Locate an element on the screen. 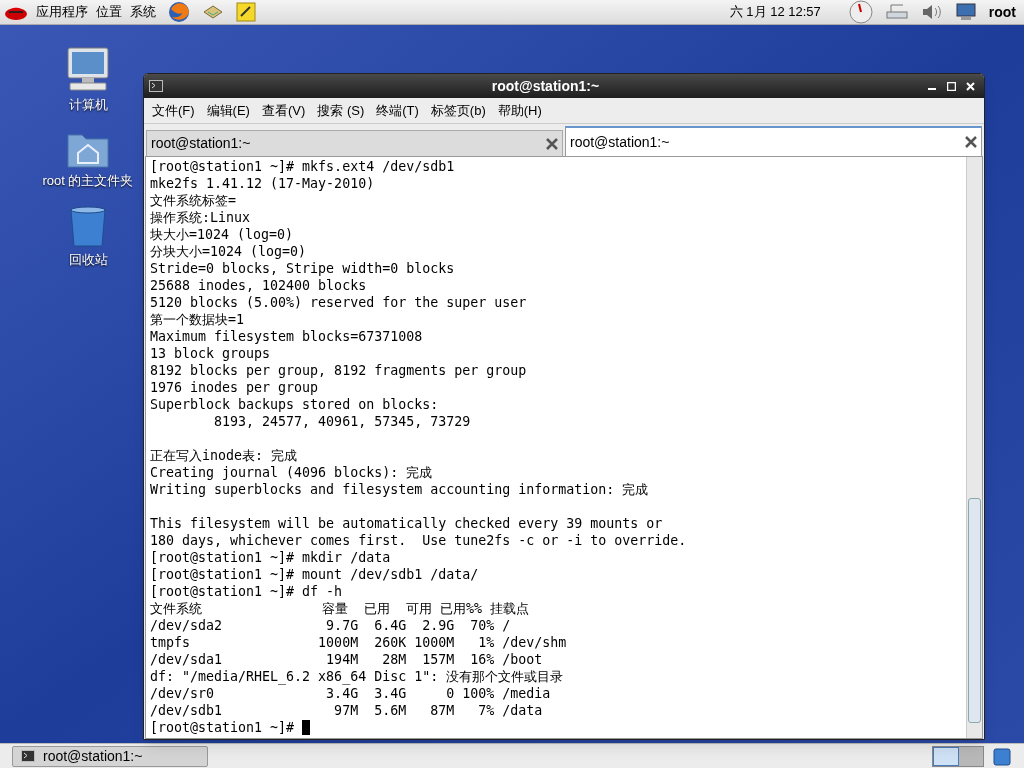  terminal-line: 文件系统标签= is located at coordinates (193, 200).